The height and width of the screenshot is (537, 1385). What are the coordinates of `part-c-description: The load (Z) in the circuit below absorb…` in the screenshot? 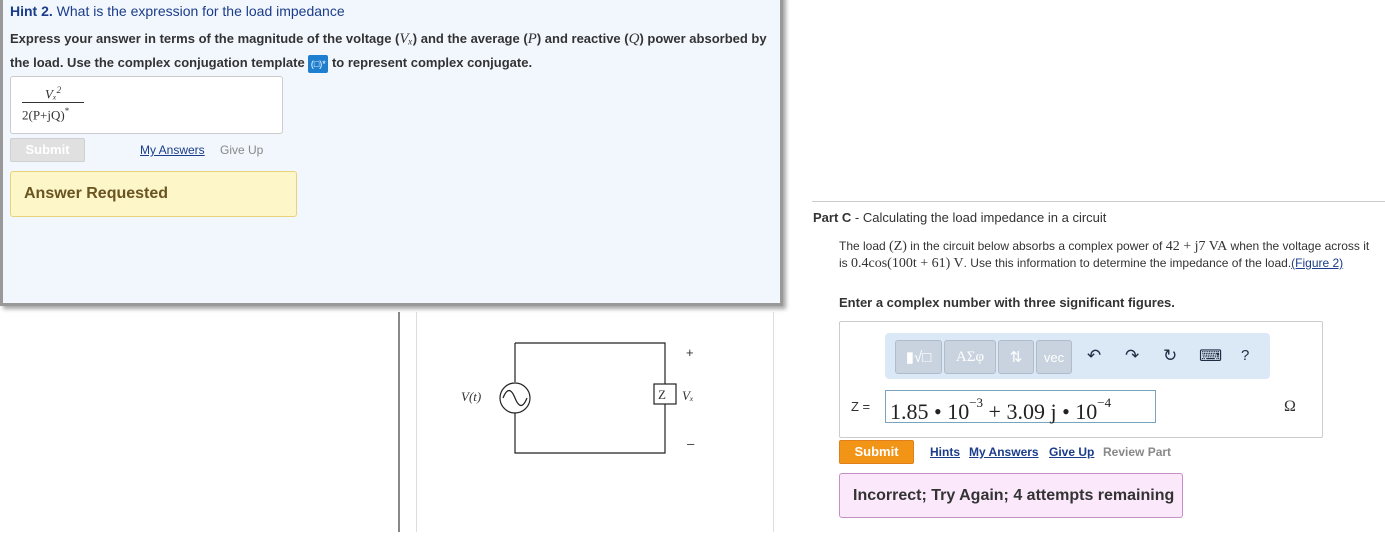 It's located at (1104, 255).